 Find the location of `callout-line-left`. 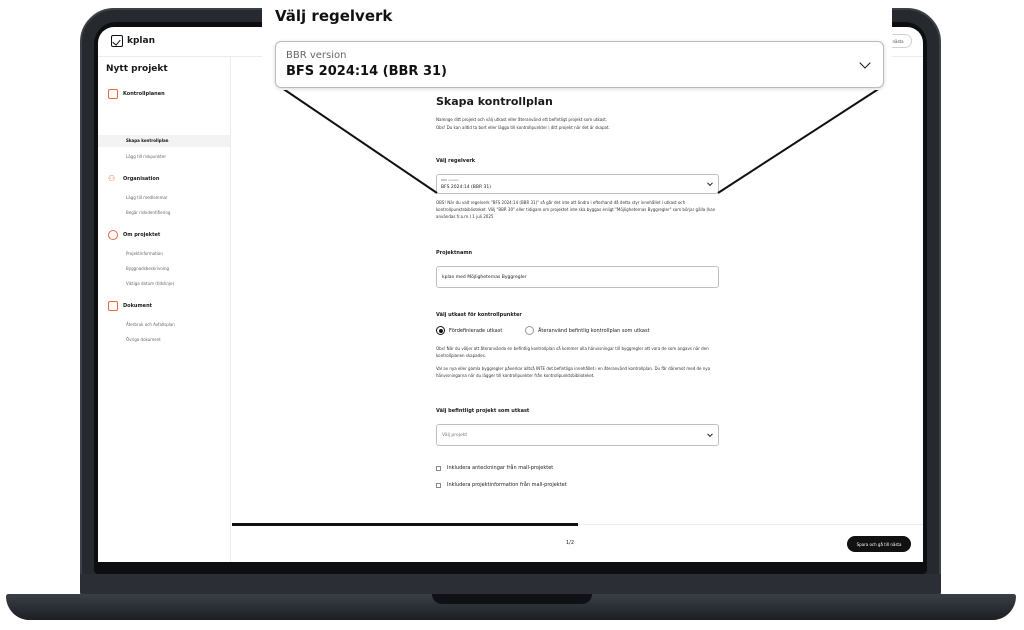

callout-line-left is located at coordinates (359, 140).